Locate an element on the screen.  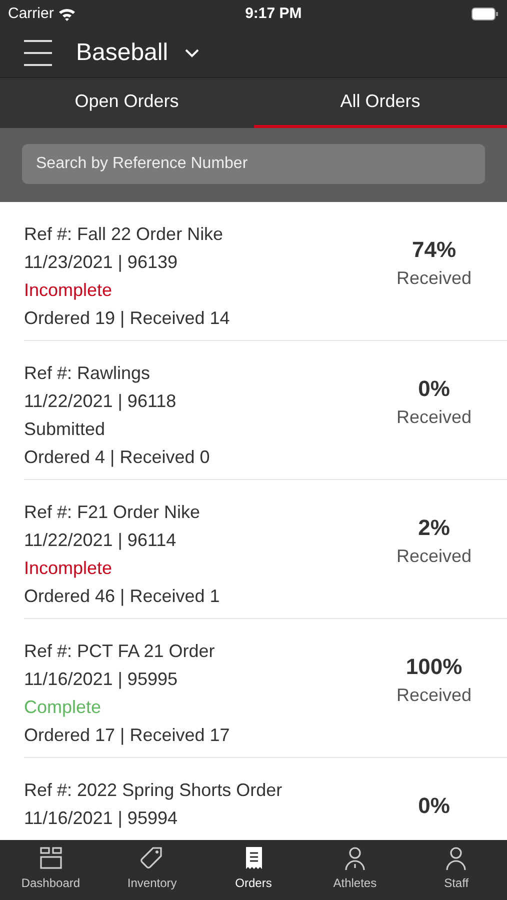
menu-button is located at coordinates (38, 53).